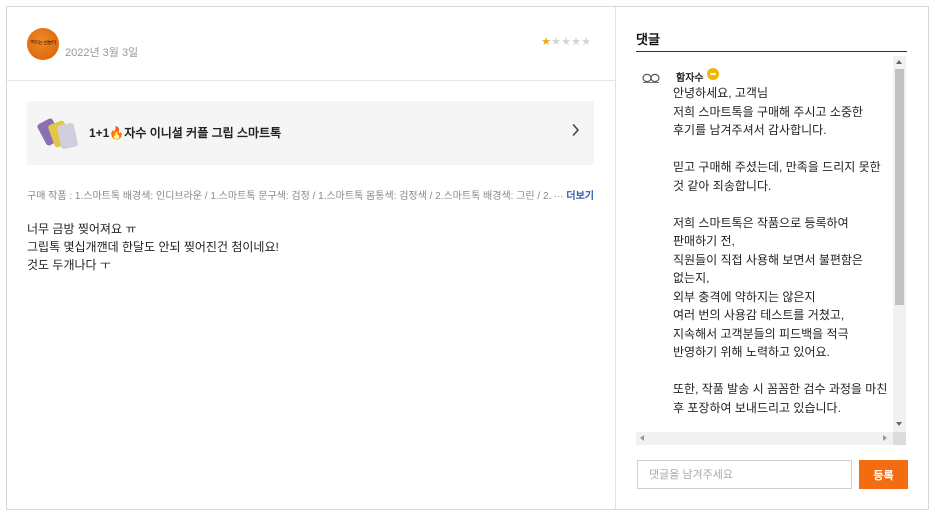 This screenshot has height=516, width=937. Describe the element at coordinates (764, 438) in the screenshot. I see `horizontal-scrollbar` at that location.